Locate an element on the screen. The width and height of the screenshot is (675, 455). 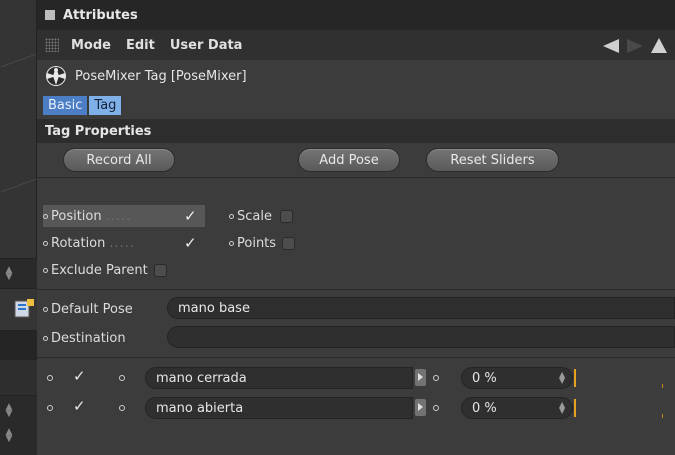
position-checkbox: ✓ is located at coordinates (190, 216).